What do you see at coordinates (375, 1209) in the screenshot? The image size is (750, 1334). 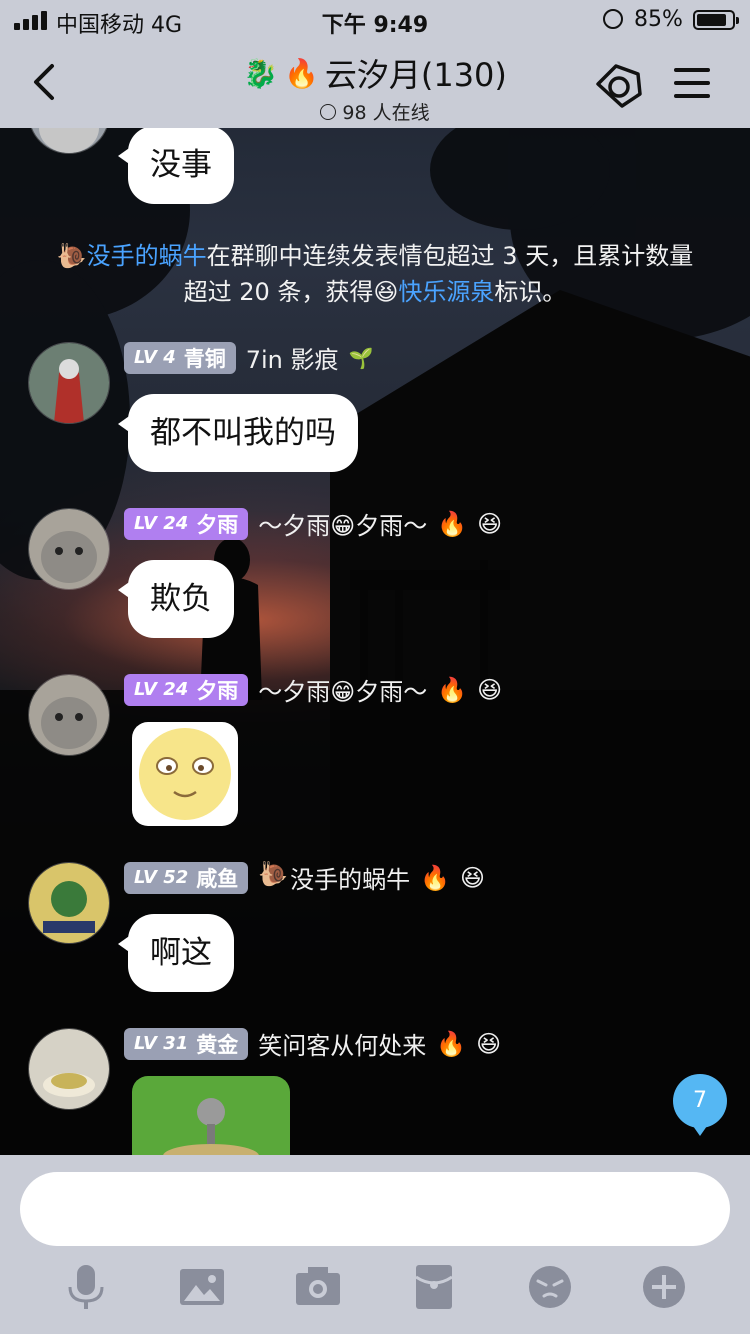 I see `message-input` at bounding box center [375, 1209].